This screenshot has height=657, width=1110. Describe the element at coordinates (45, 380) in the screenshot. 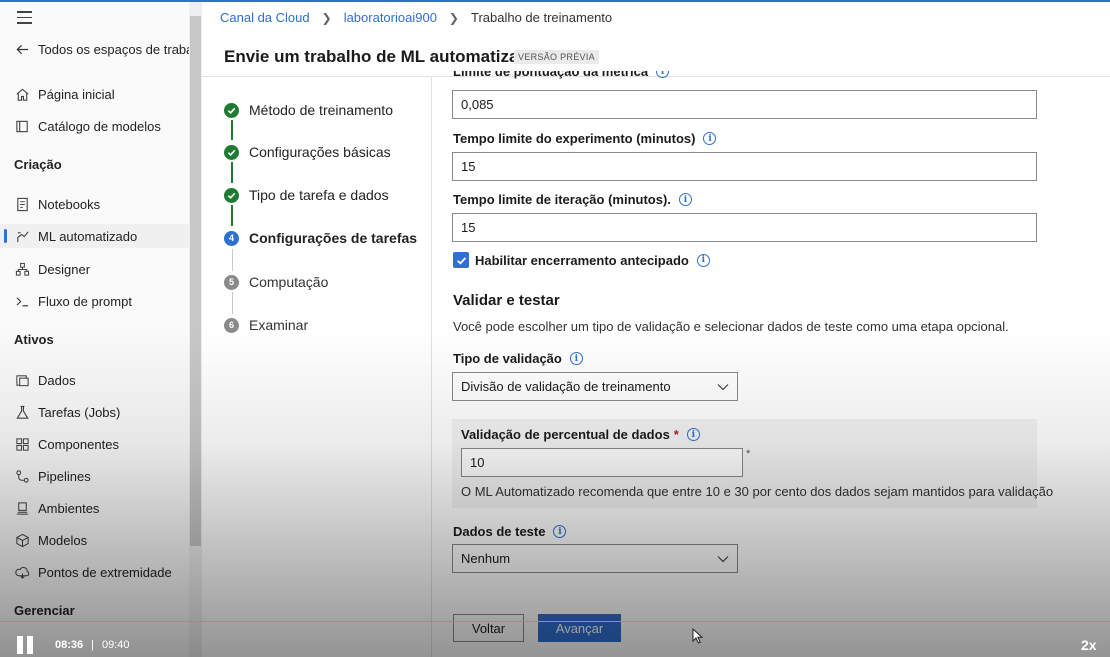

I see `sidebar-item-data: Dados` at that location.